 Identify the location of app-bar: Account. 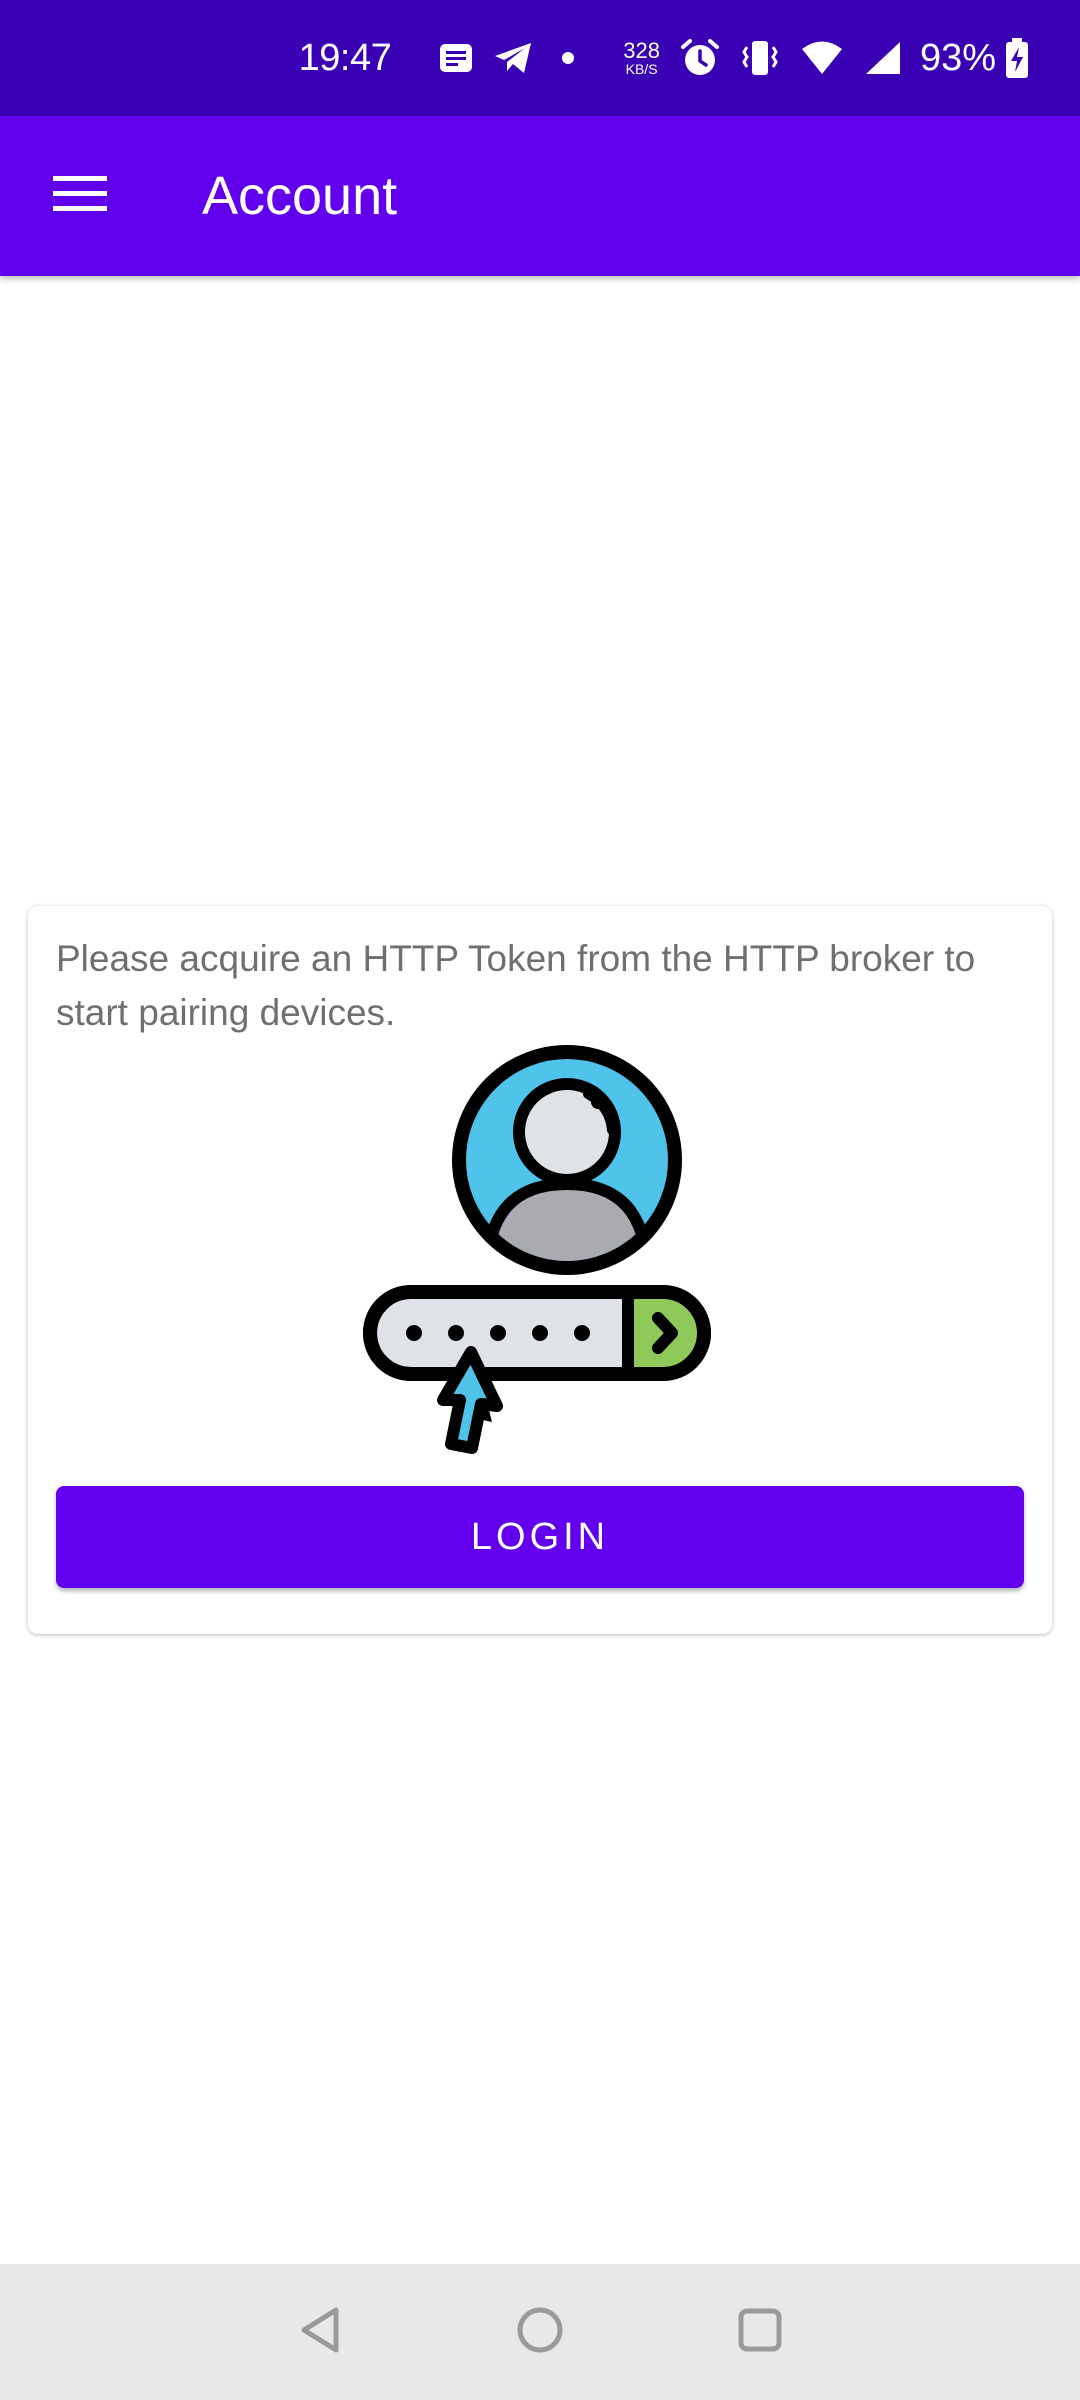
(540, 196).